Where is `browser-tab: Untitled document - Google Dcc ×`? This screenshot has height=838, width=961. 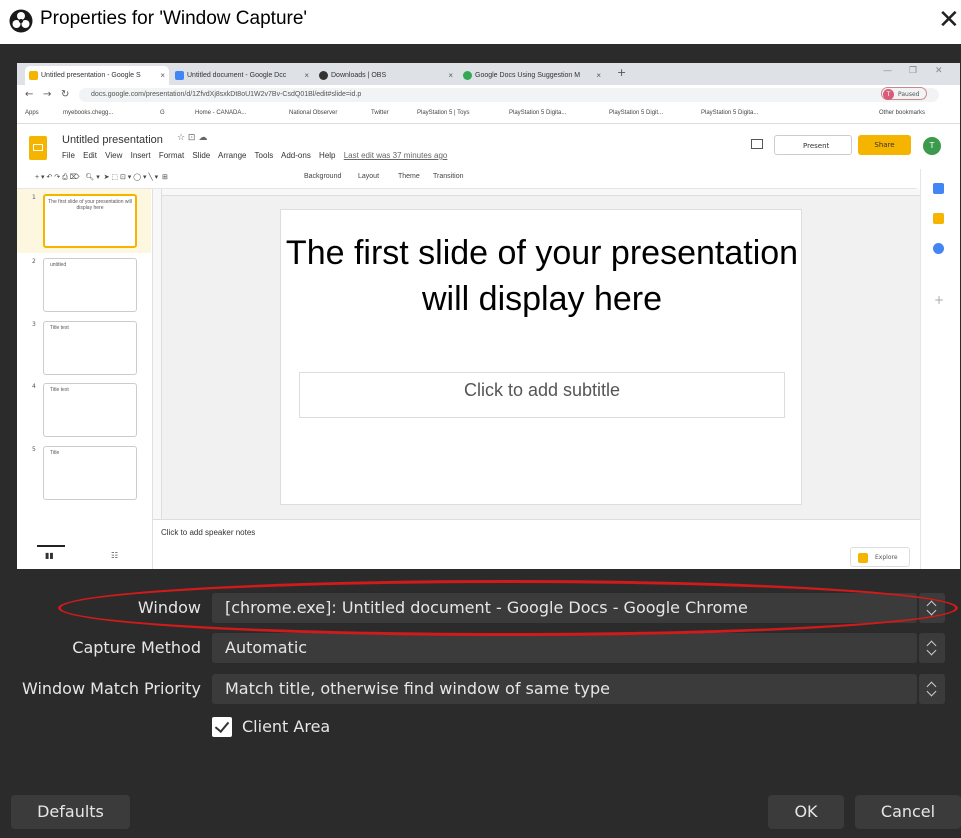
browser-tab: Untitled document - Google Dcc × is located at coordinates (242, 75).